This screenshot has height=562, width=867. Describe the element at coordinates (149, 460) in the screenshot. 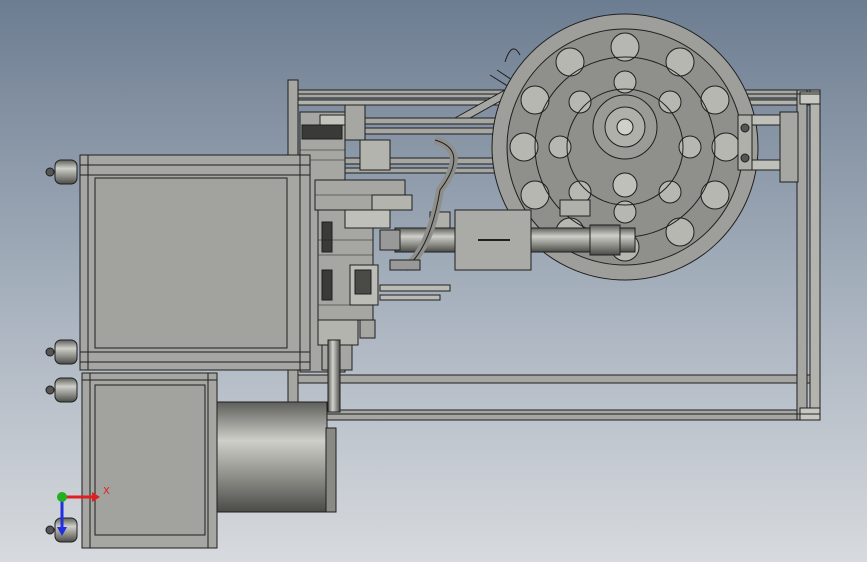

I see `lower-enclosure` at that location.